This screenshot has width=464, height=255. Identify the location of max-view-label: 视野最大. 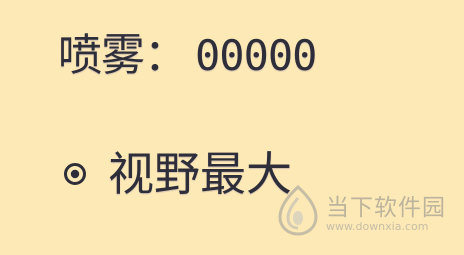
(200, 174).